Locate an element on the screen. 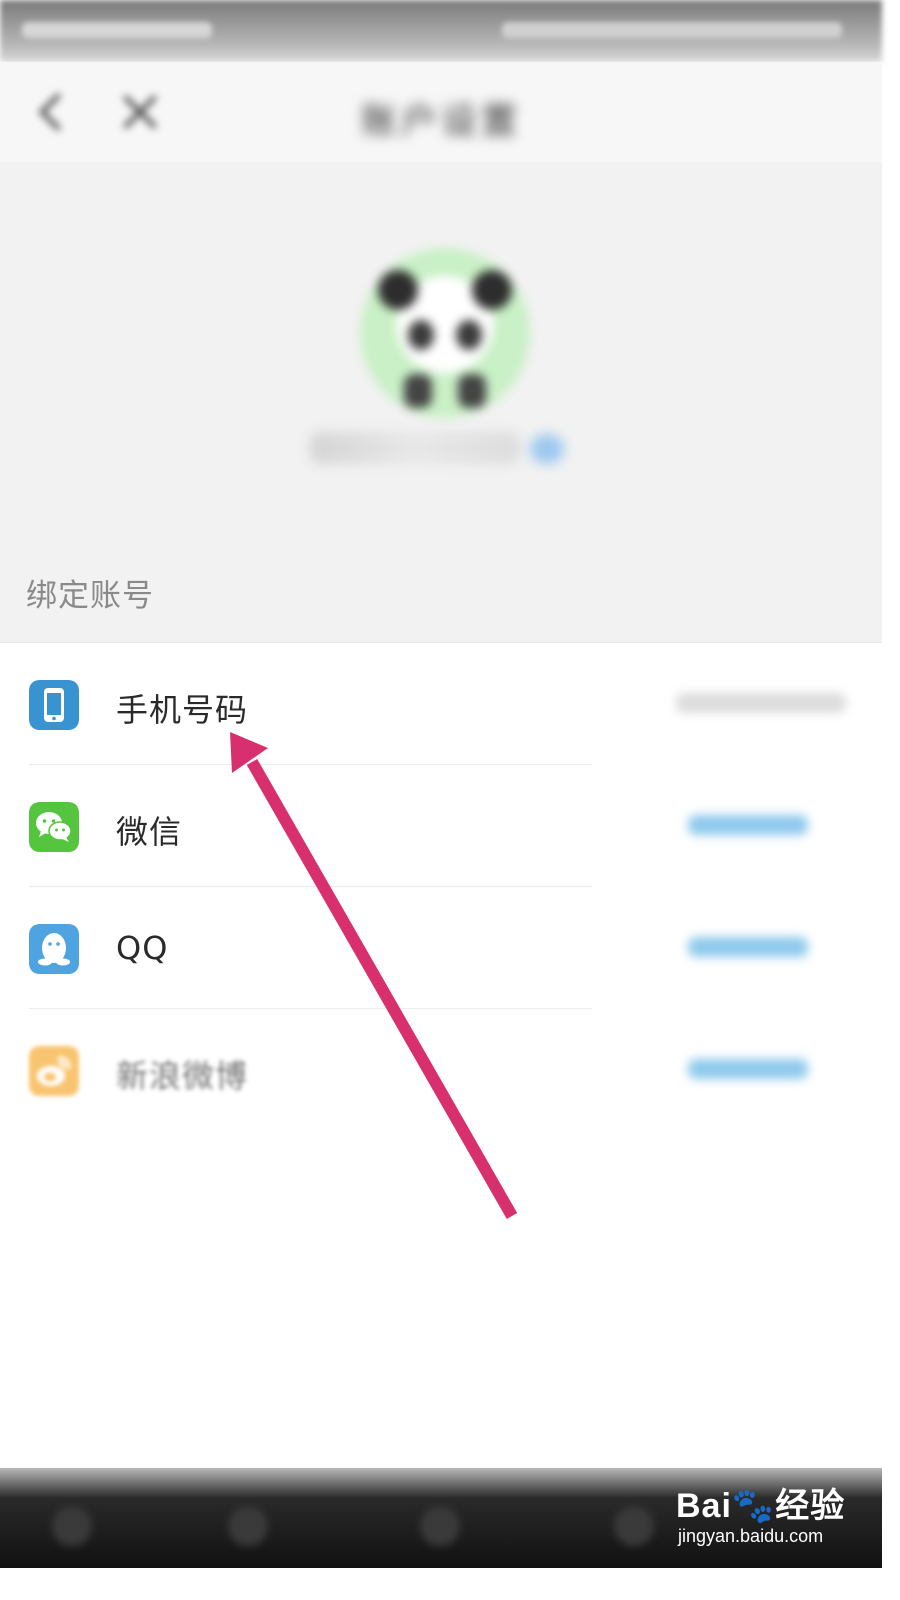 The height and width of the screenshot is (1600, 900). panda-ear-left is located at coordinates (398, 290).